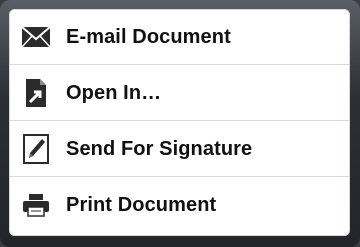 The width and height of the screenshot is (360, 247). I want to click on pen-signature-icon, so click(36, 149).